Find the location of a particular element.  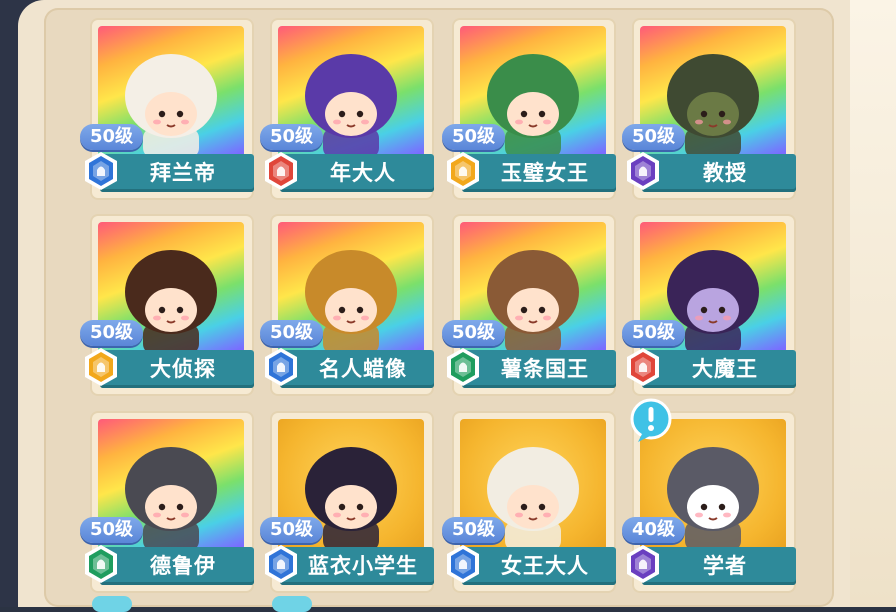

character-name: 大侦探 is located at coordinates (183, 369).